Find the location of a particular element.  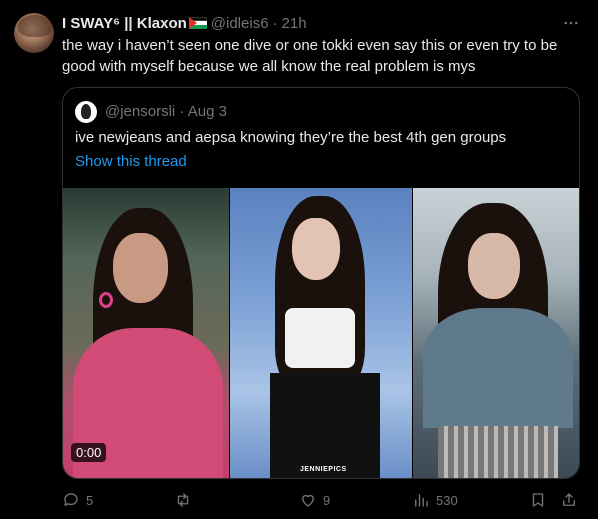

author-display-name: I SWAY⁶ || Klaxon is located at coordinates (124, 23).